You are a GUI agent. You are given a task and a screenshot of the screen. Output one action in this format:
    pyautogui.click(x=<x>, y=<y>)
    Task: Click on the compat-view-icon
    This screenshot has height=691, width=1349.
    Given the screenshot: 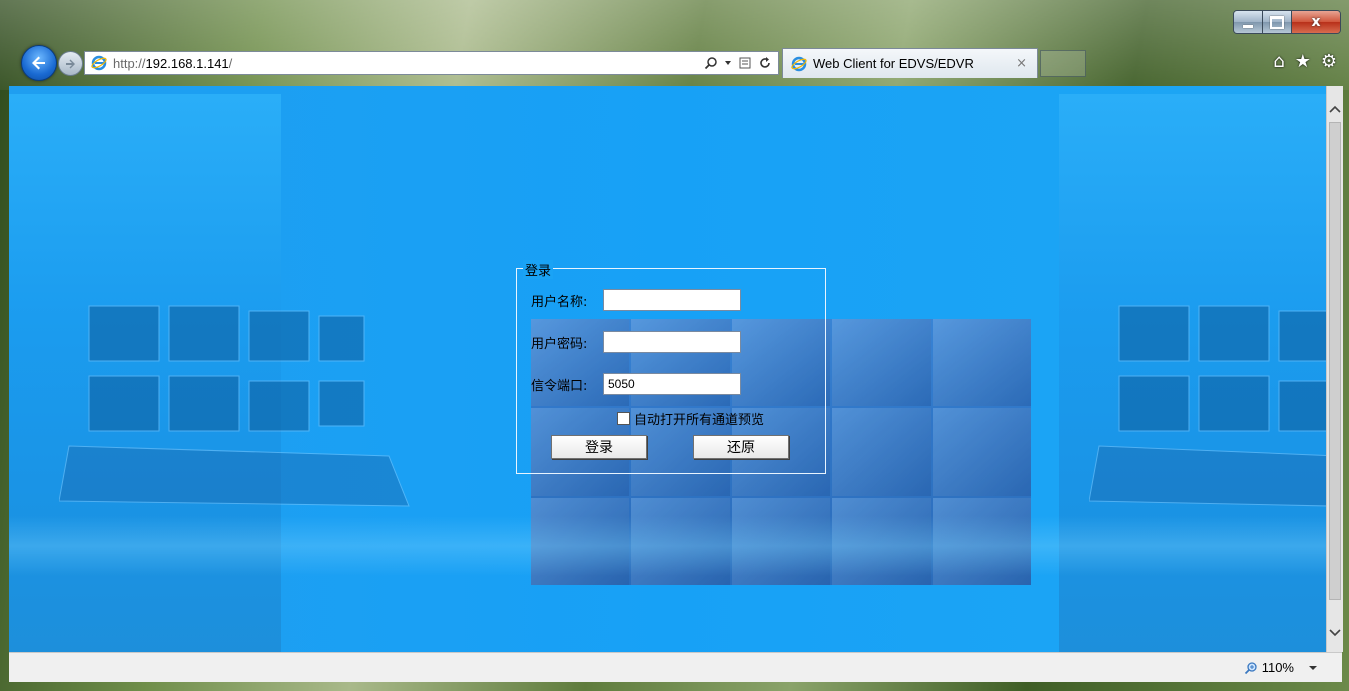 What is the action you would take?
    pyautogui.click(x=745, y=63)
    